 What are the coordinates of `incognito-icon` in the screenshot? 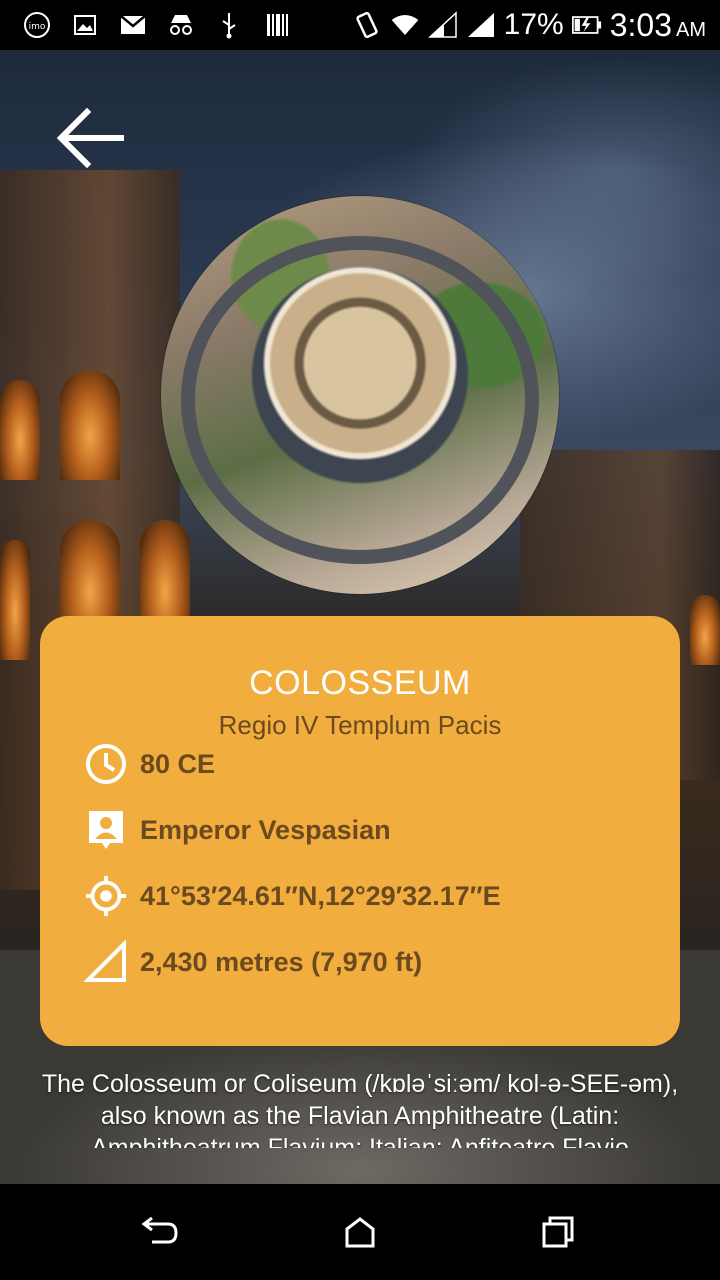 It's located at (181, 25).